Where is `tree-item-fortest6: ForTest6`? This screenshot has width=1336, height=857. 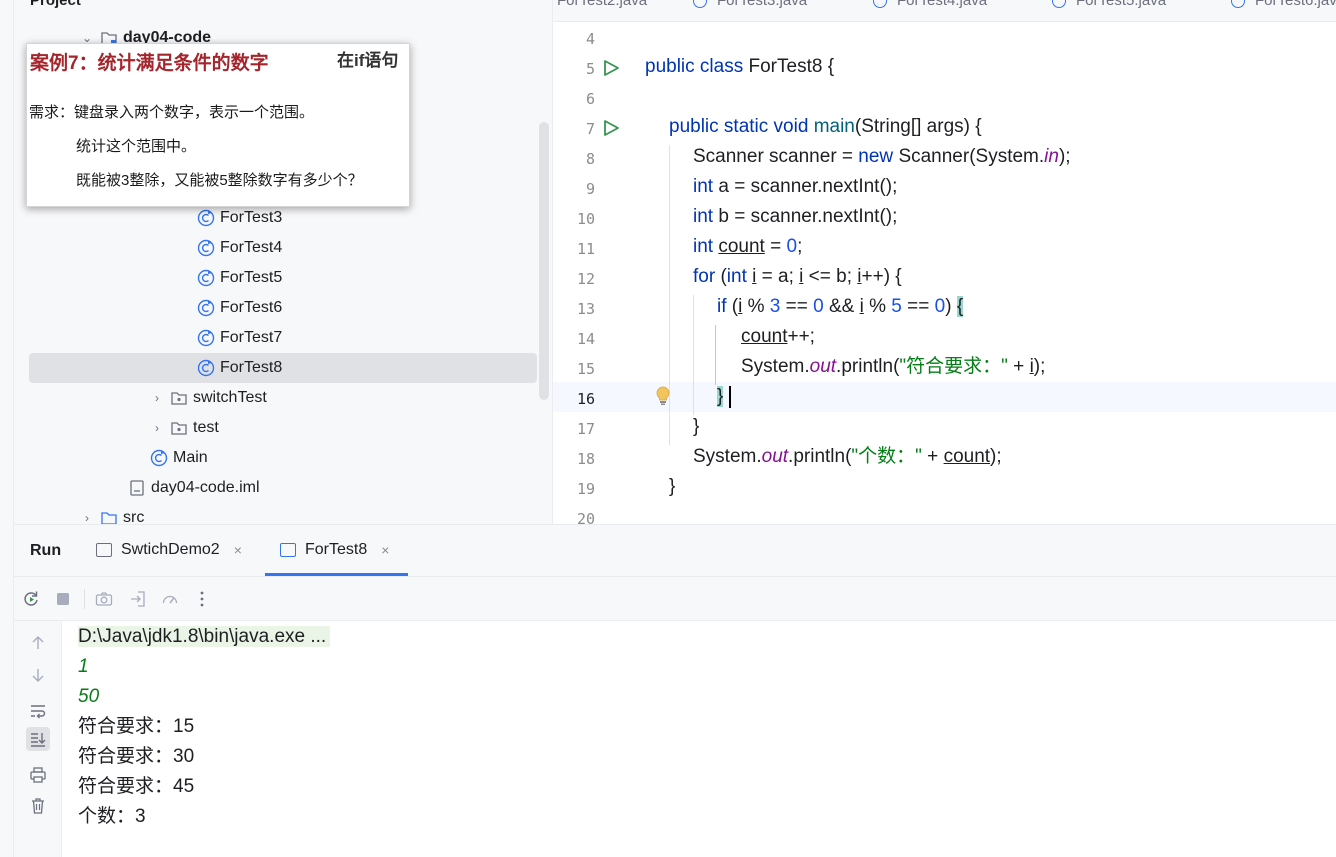 tree-item-fortest6: ForTest6 is located at coordinates (239, 308).